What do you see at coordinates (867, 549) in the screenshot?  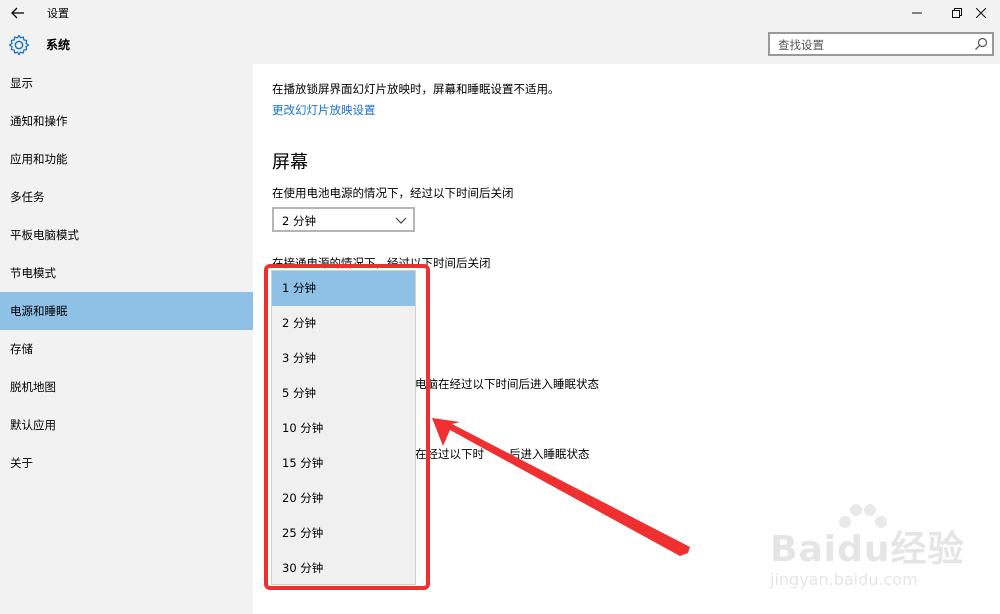 I see `watermark-brand: Baidu经验` at bounding box center [867, 549].